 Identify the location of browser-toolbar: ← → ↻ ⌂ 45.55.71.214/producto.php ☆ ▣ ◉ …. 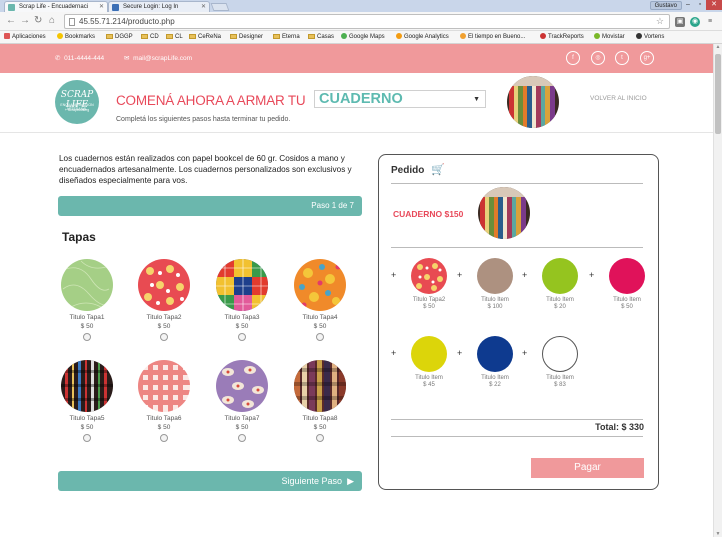
(361, 21).